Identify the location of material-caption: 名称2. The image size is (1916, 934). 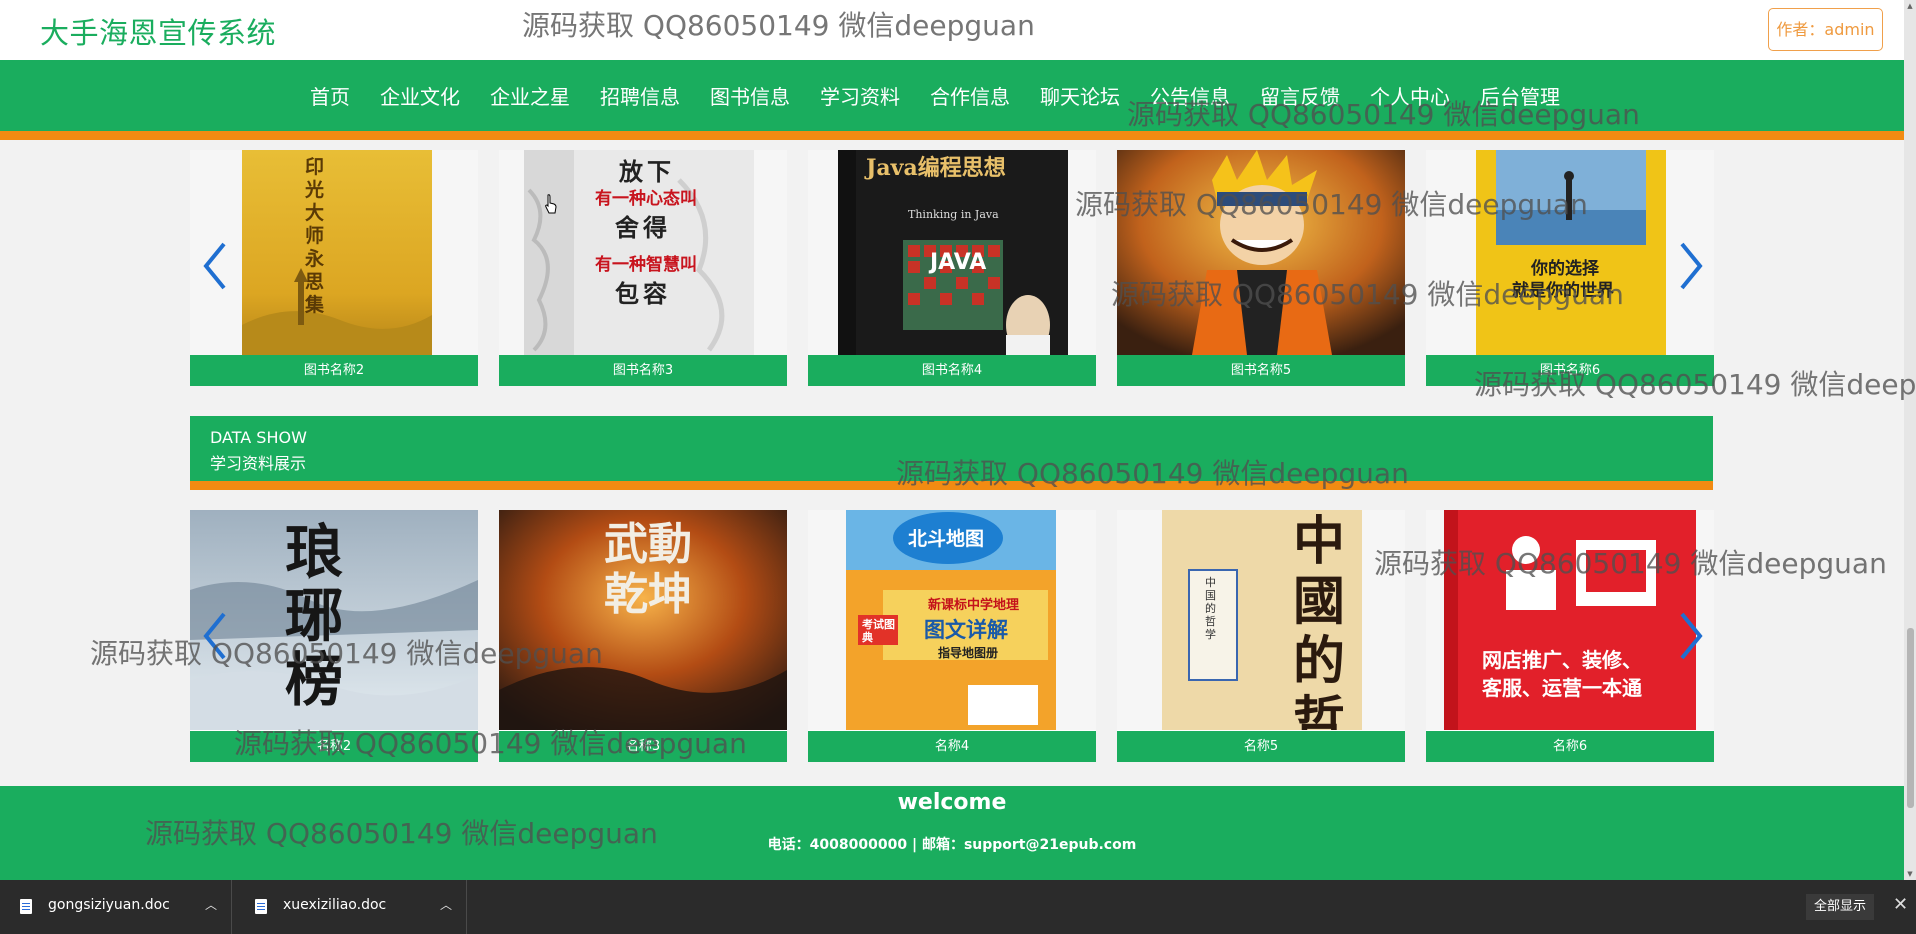
(334, 746).